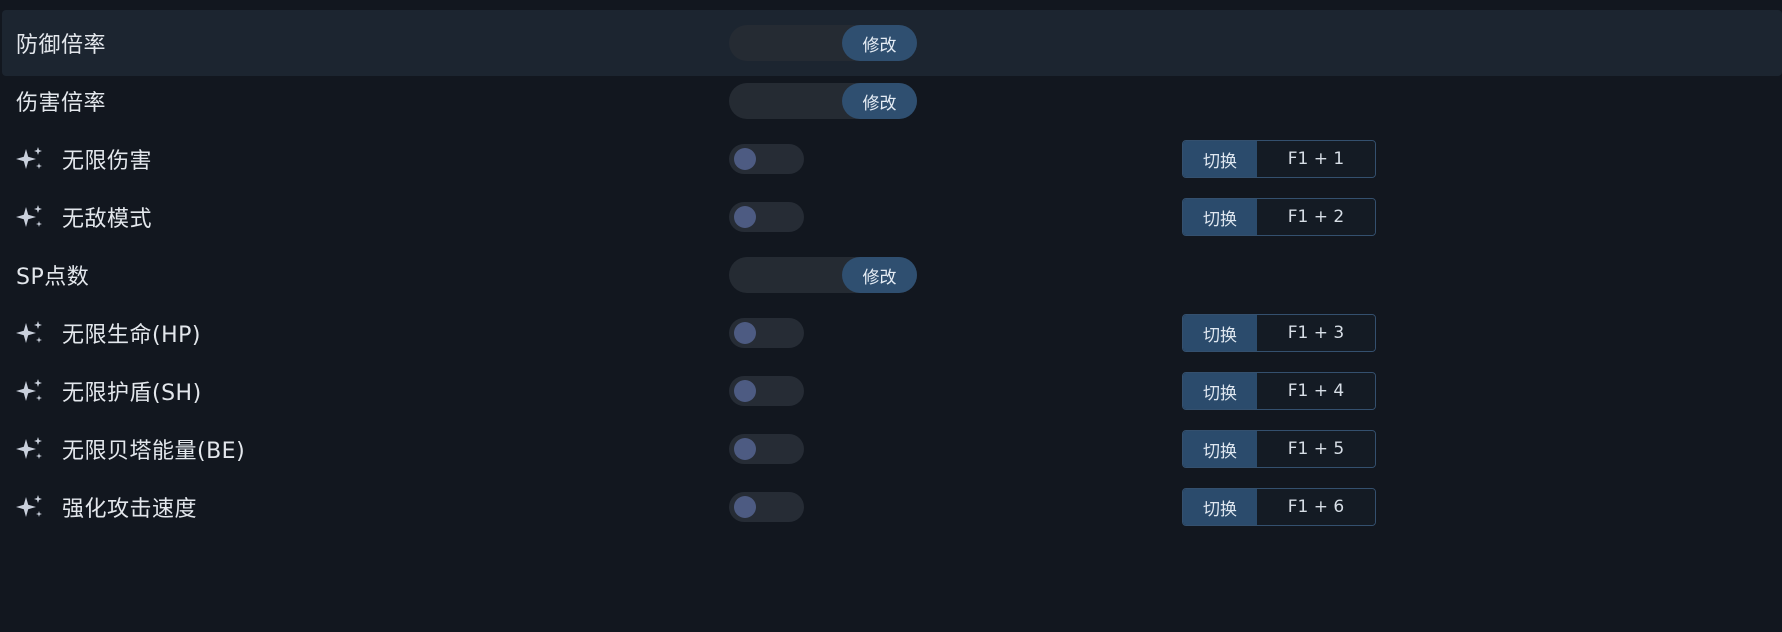 The image size is (1782, 632). Describe the element at coordinates (1316, 449) in the screenshot. I see `hotkey-field: F1 + 5` at that location.